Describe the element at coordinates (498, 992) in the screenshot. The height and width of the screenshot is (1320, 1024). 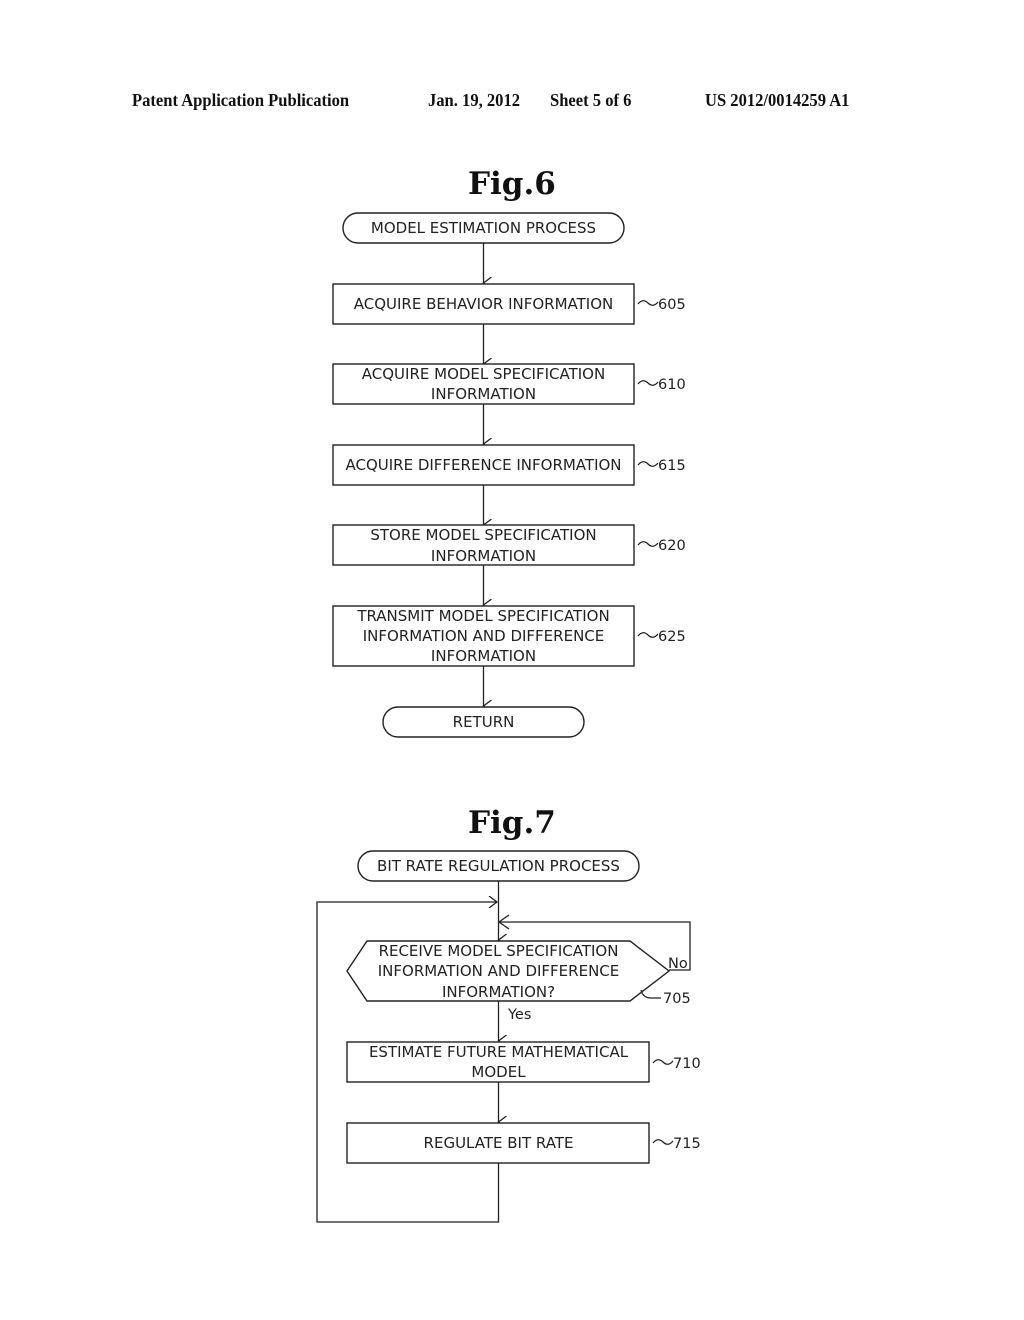
I see `decision-705-line3: INFORMATION?` at that location.